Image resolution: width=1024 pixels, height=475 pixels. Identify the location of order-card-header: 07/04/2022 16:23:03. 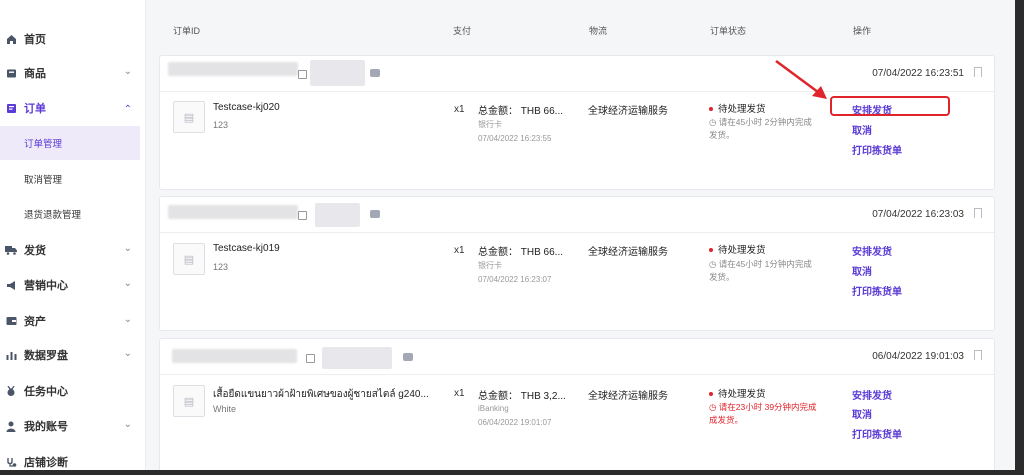
(577, 215).